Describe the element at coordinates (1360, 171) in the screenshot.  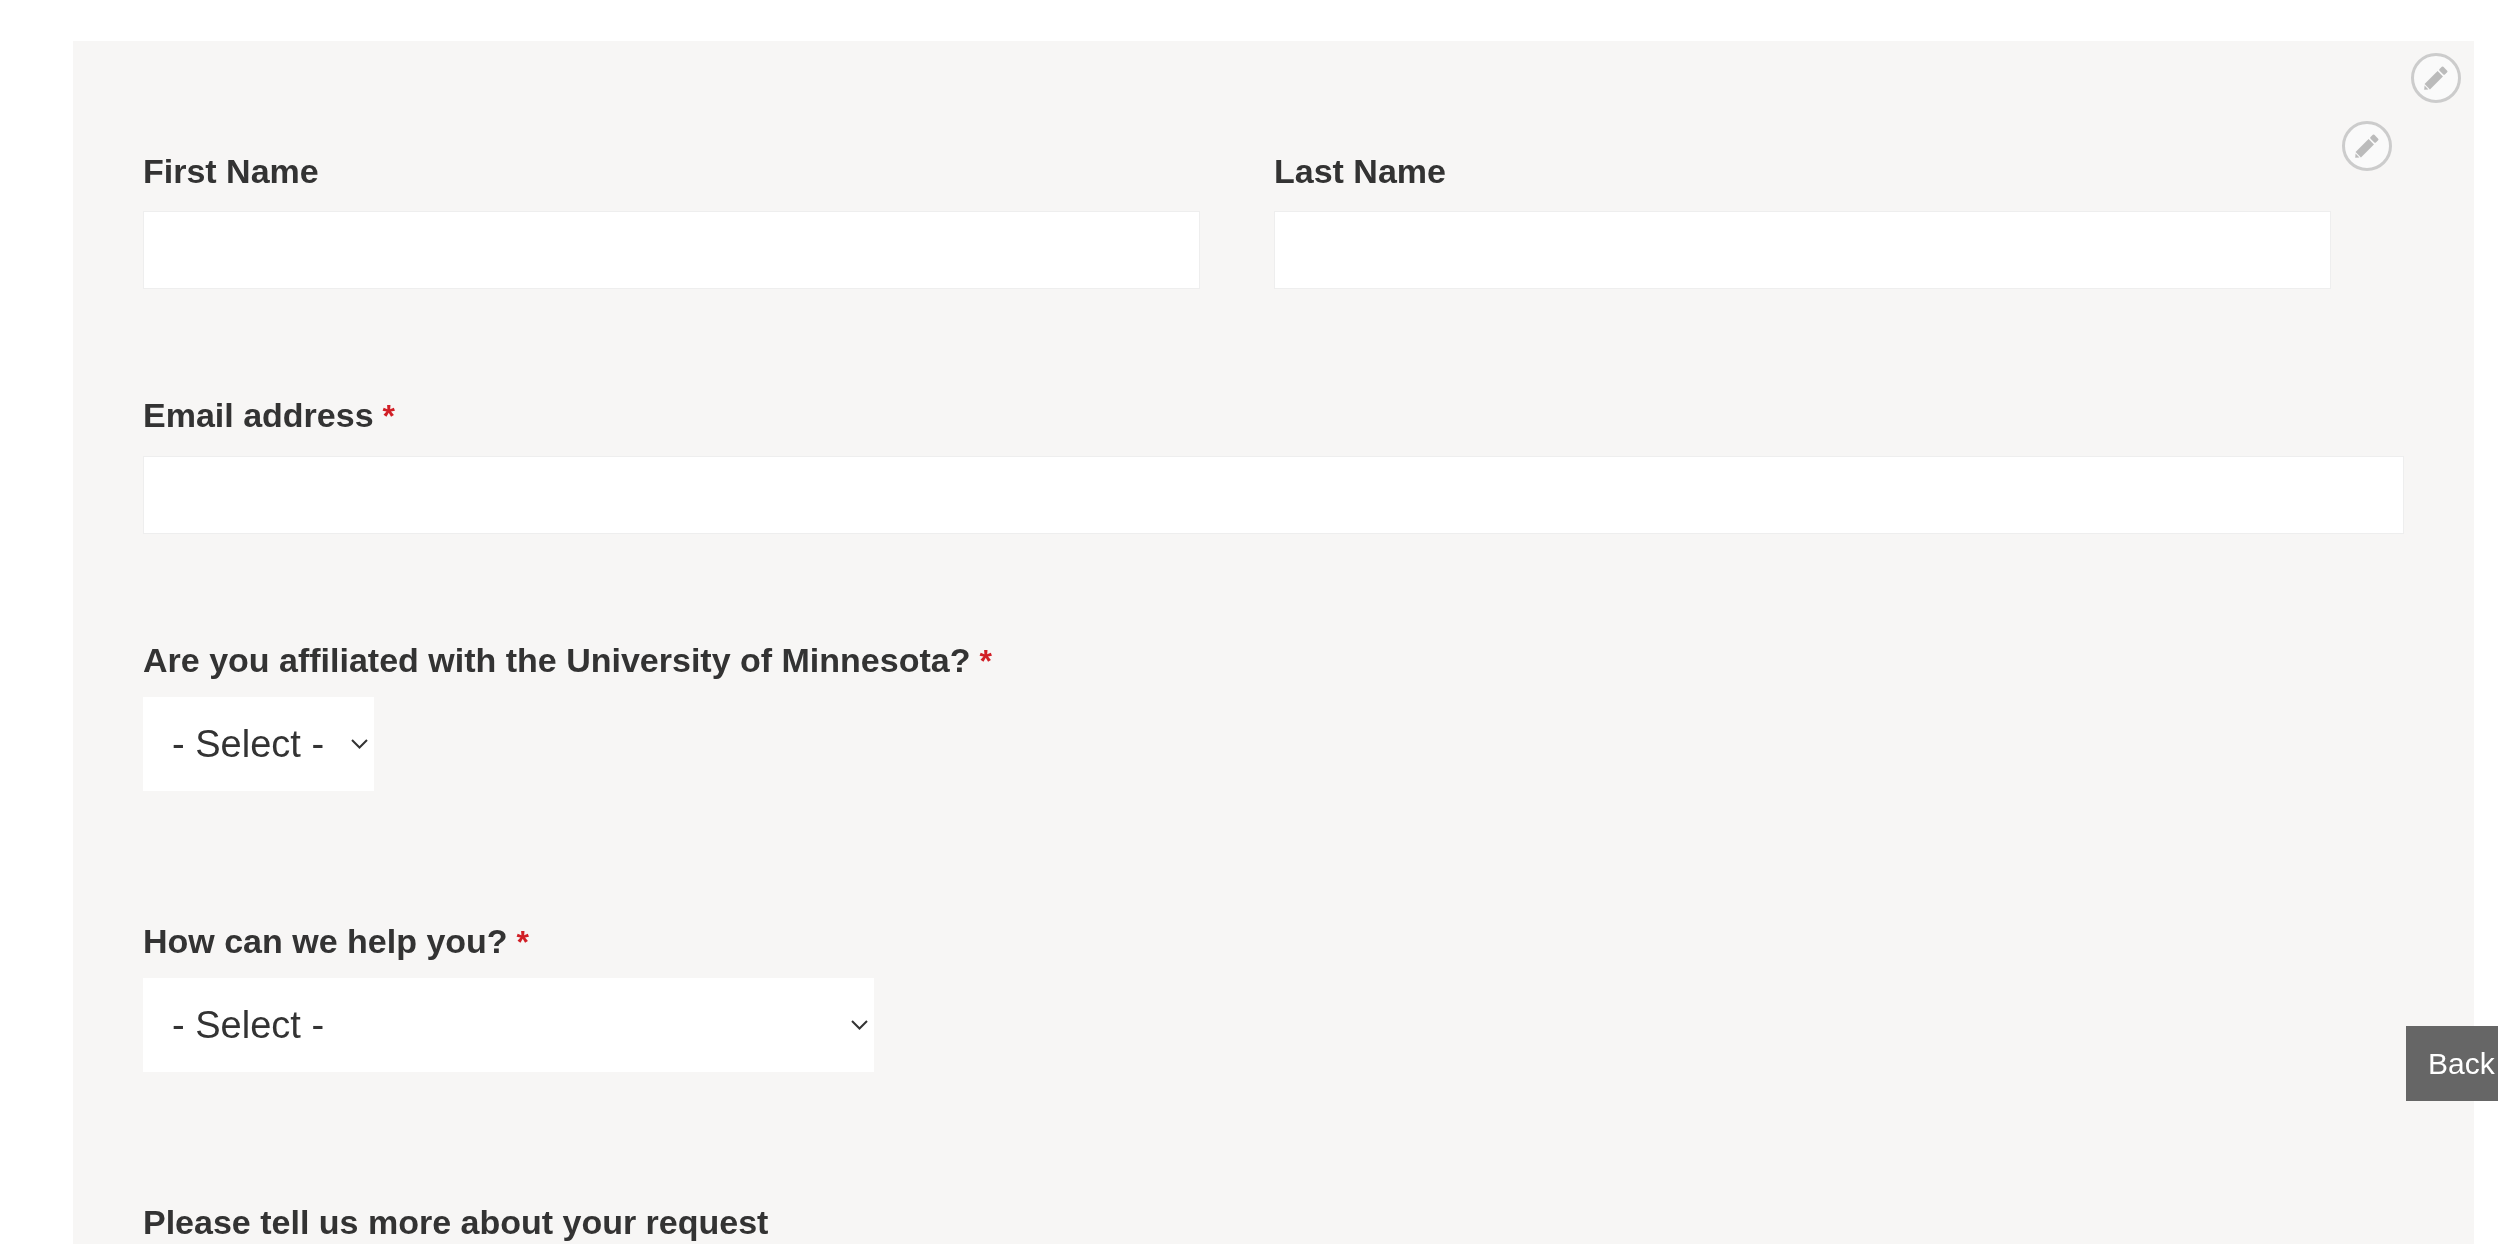
I see `field-label: Last Name` at that location.